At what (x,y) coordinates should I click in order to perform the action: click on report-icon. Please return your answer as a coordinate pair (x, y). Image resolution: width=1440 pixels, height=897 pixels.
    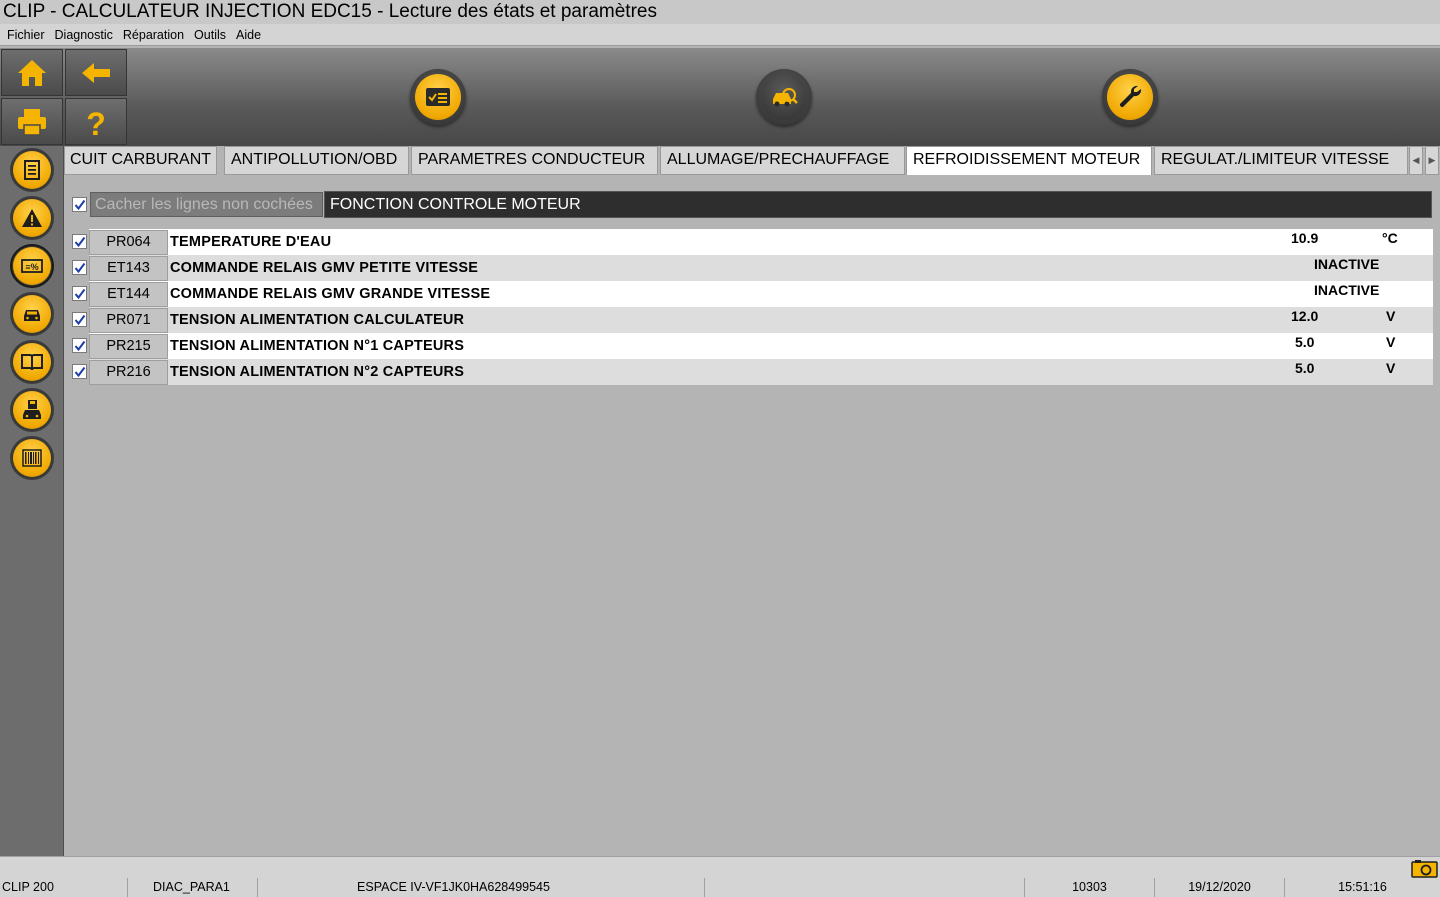
    Looking at the image, I should click on (32, 170).